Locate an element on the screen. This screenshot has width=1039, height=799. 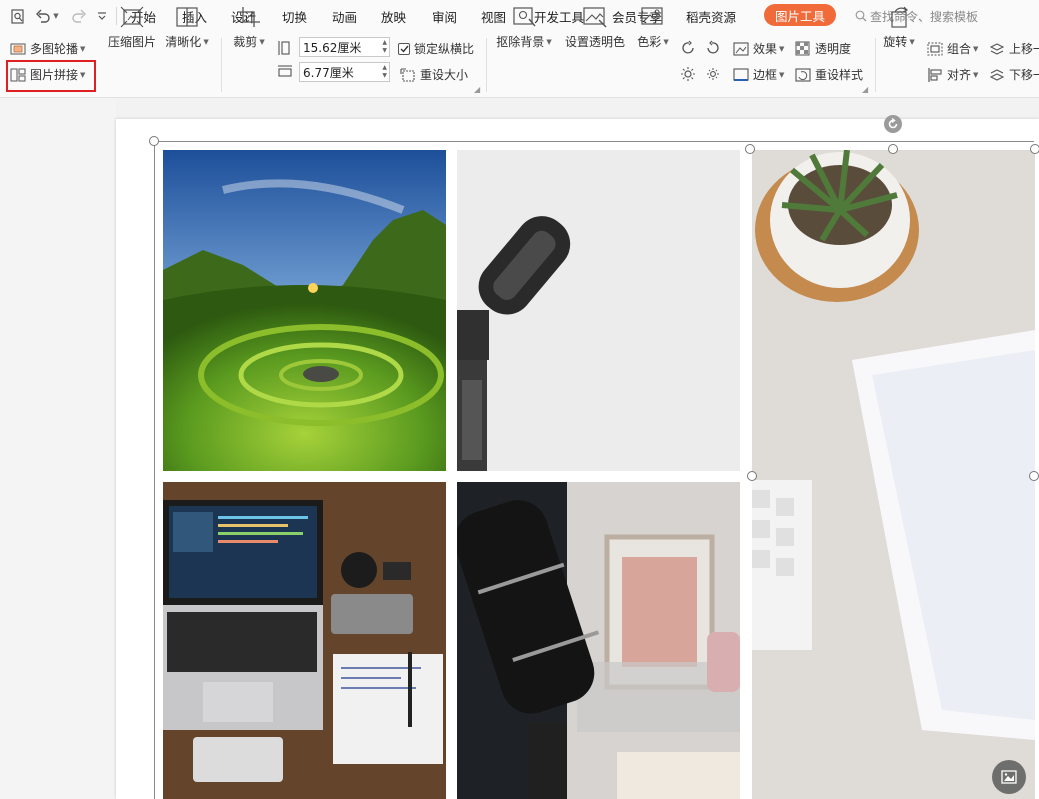
tab-review: 审阅 is located at coordinates (444, 16).